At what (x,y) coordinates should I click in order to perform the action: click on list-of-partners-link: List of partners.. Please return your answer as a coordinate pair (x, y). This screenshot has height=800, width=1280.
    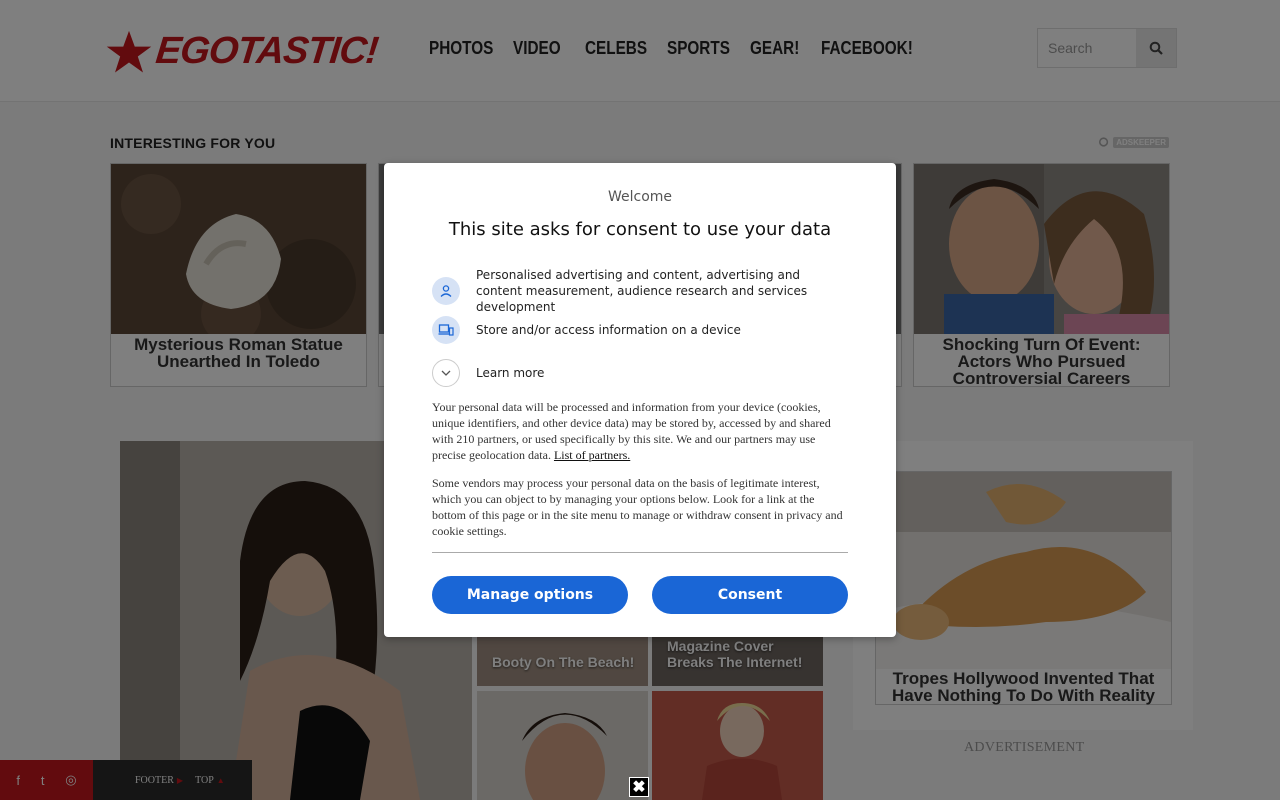
    Looking at the image, I should click on (592, 455).